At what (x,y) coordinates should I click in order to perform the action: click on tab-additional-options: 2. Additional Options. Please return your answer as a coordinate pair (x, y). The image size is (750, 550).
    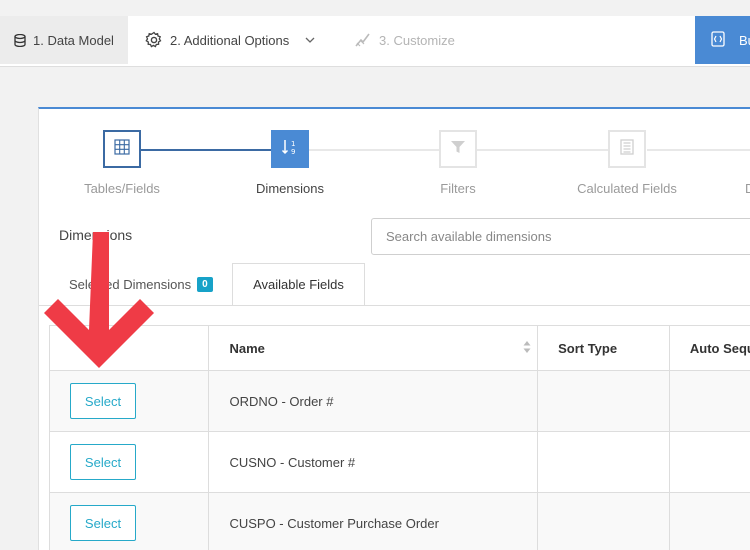
    Looking at the image, I should click on (228, 40).